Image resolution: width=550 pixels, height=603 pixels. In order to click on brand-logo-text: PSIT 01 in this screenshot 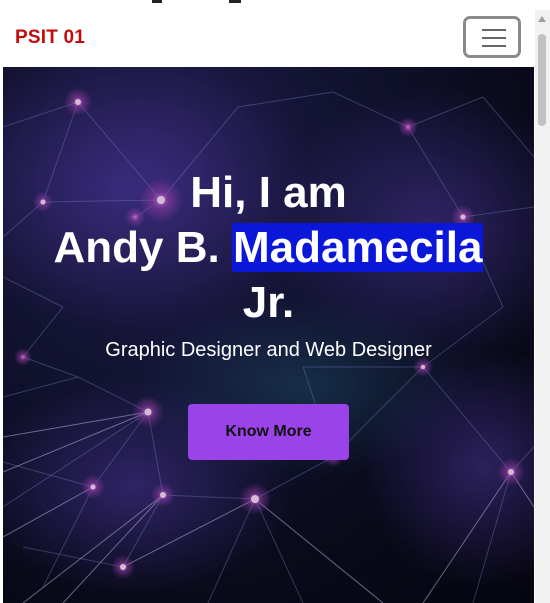, I will do `click(50, 38)`.